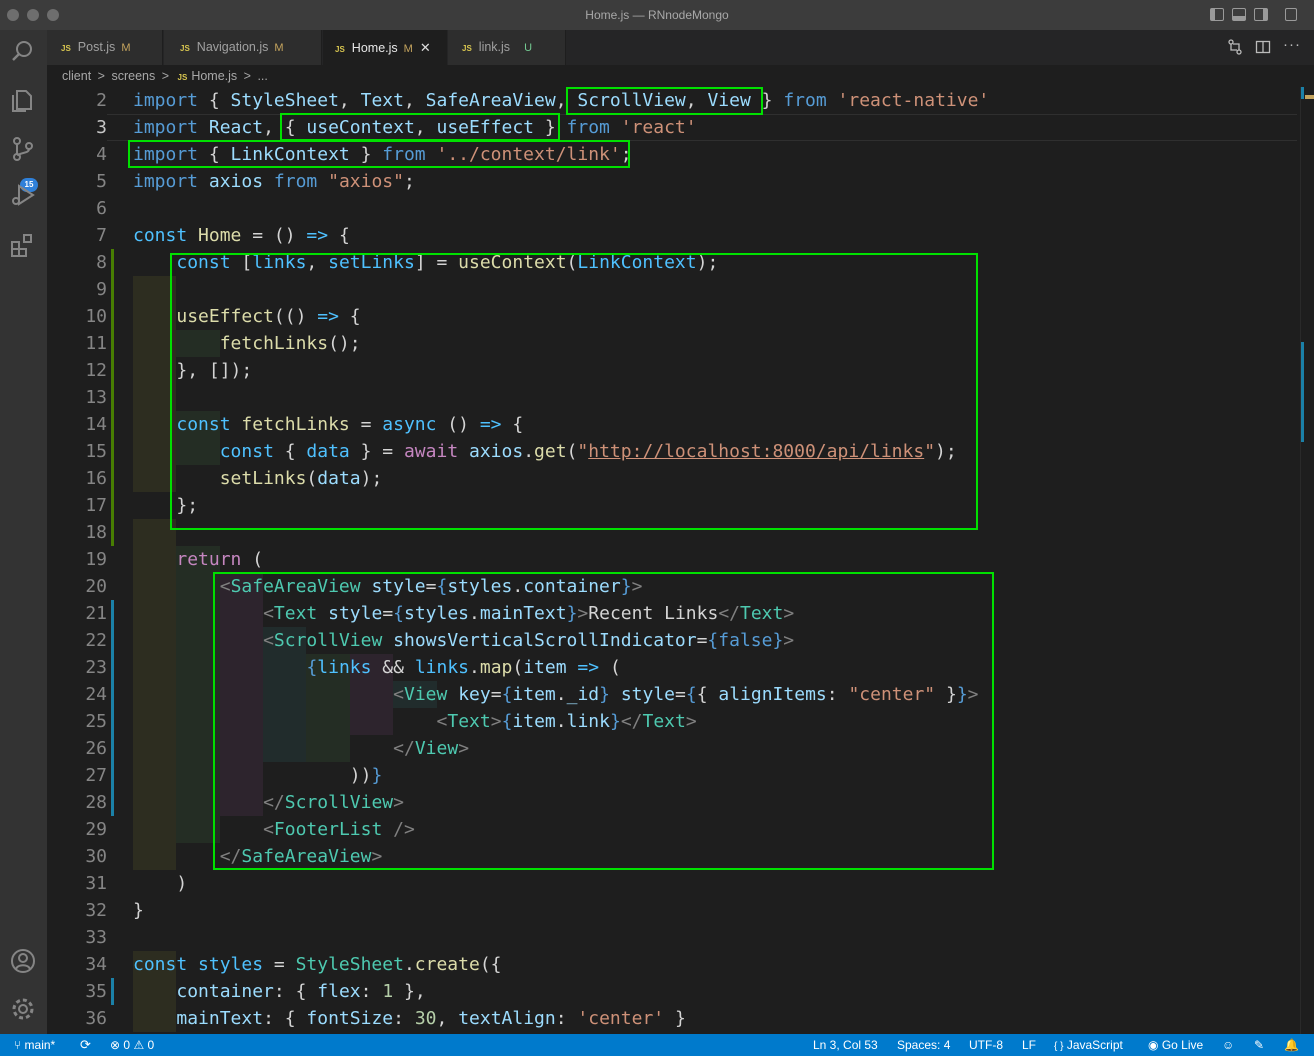 This screenshot has height=1056, width=1314. I want to click on language-mode: { } JavaScript, so click(1088, 1045).